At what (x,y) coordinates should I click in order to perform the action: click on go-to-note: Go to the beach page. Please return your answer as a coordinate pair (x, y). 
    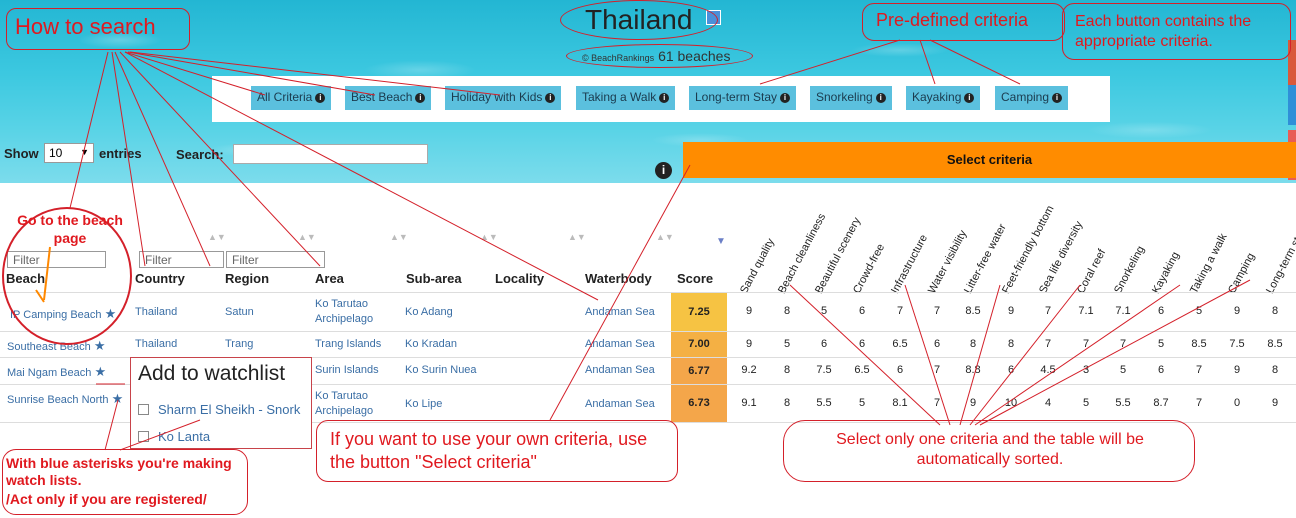
    Looking at the image, I should click on (70, 229).